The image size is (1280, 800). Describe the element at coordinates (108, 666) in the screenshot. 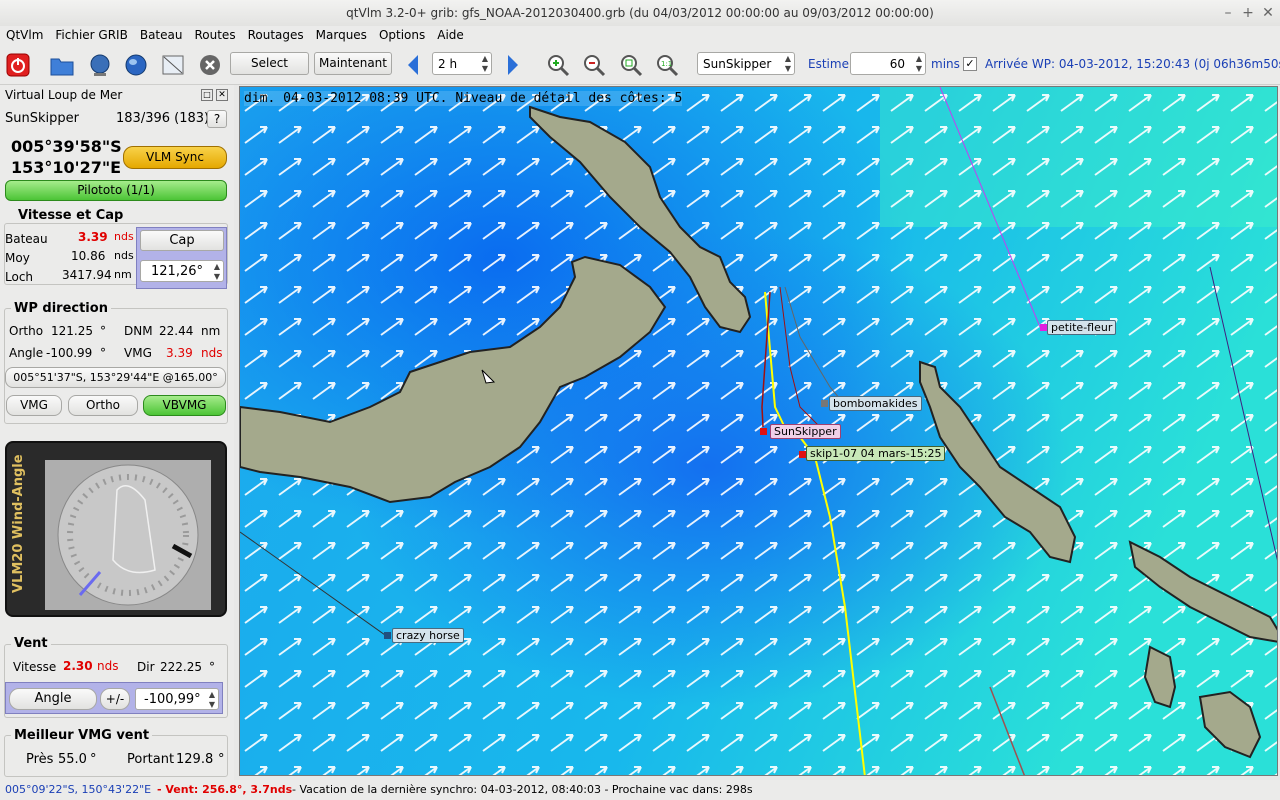

I see `wind-speed-unit: nds` at that location.